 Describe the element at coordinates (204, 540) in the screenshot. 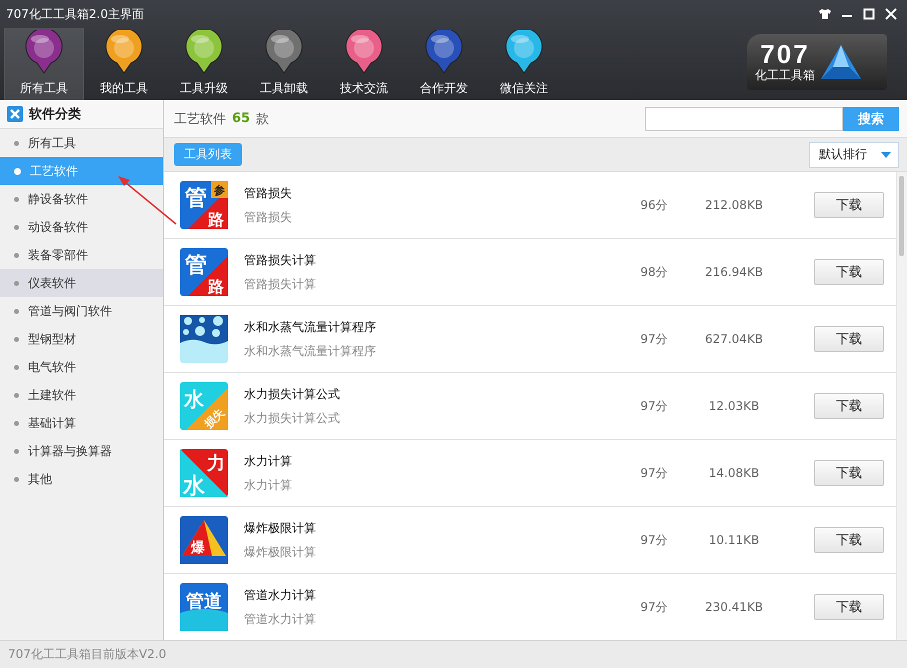

I see `app-icon: 爆` at that location.